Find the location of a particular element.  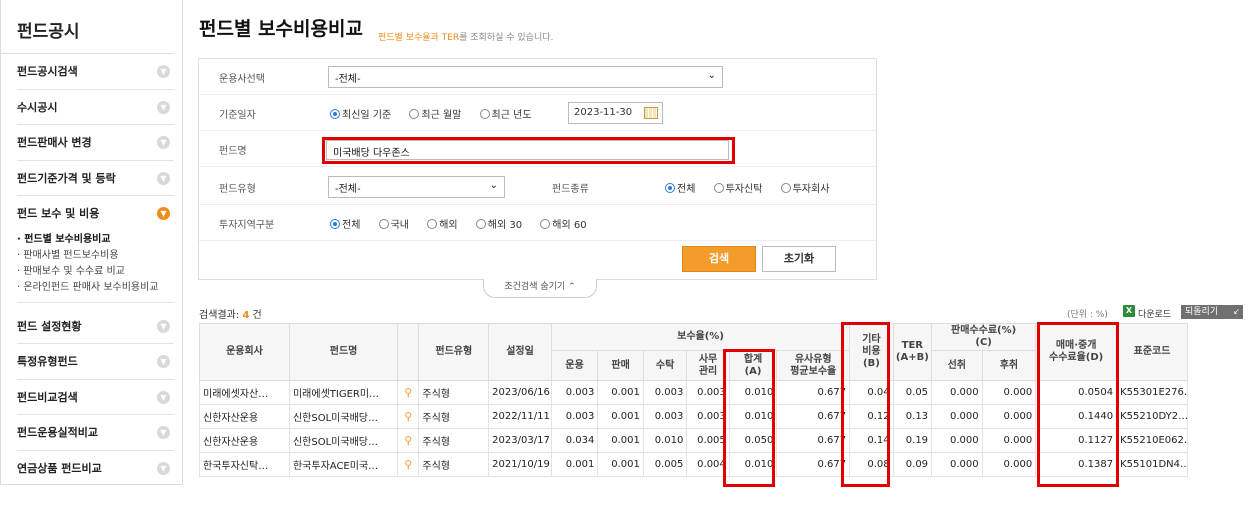

cell-date: 2022/11/11 is located at coordinates (520, 416).